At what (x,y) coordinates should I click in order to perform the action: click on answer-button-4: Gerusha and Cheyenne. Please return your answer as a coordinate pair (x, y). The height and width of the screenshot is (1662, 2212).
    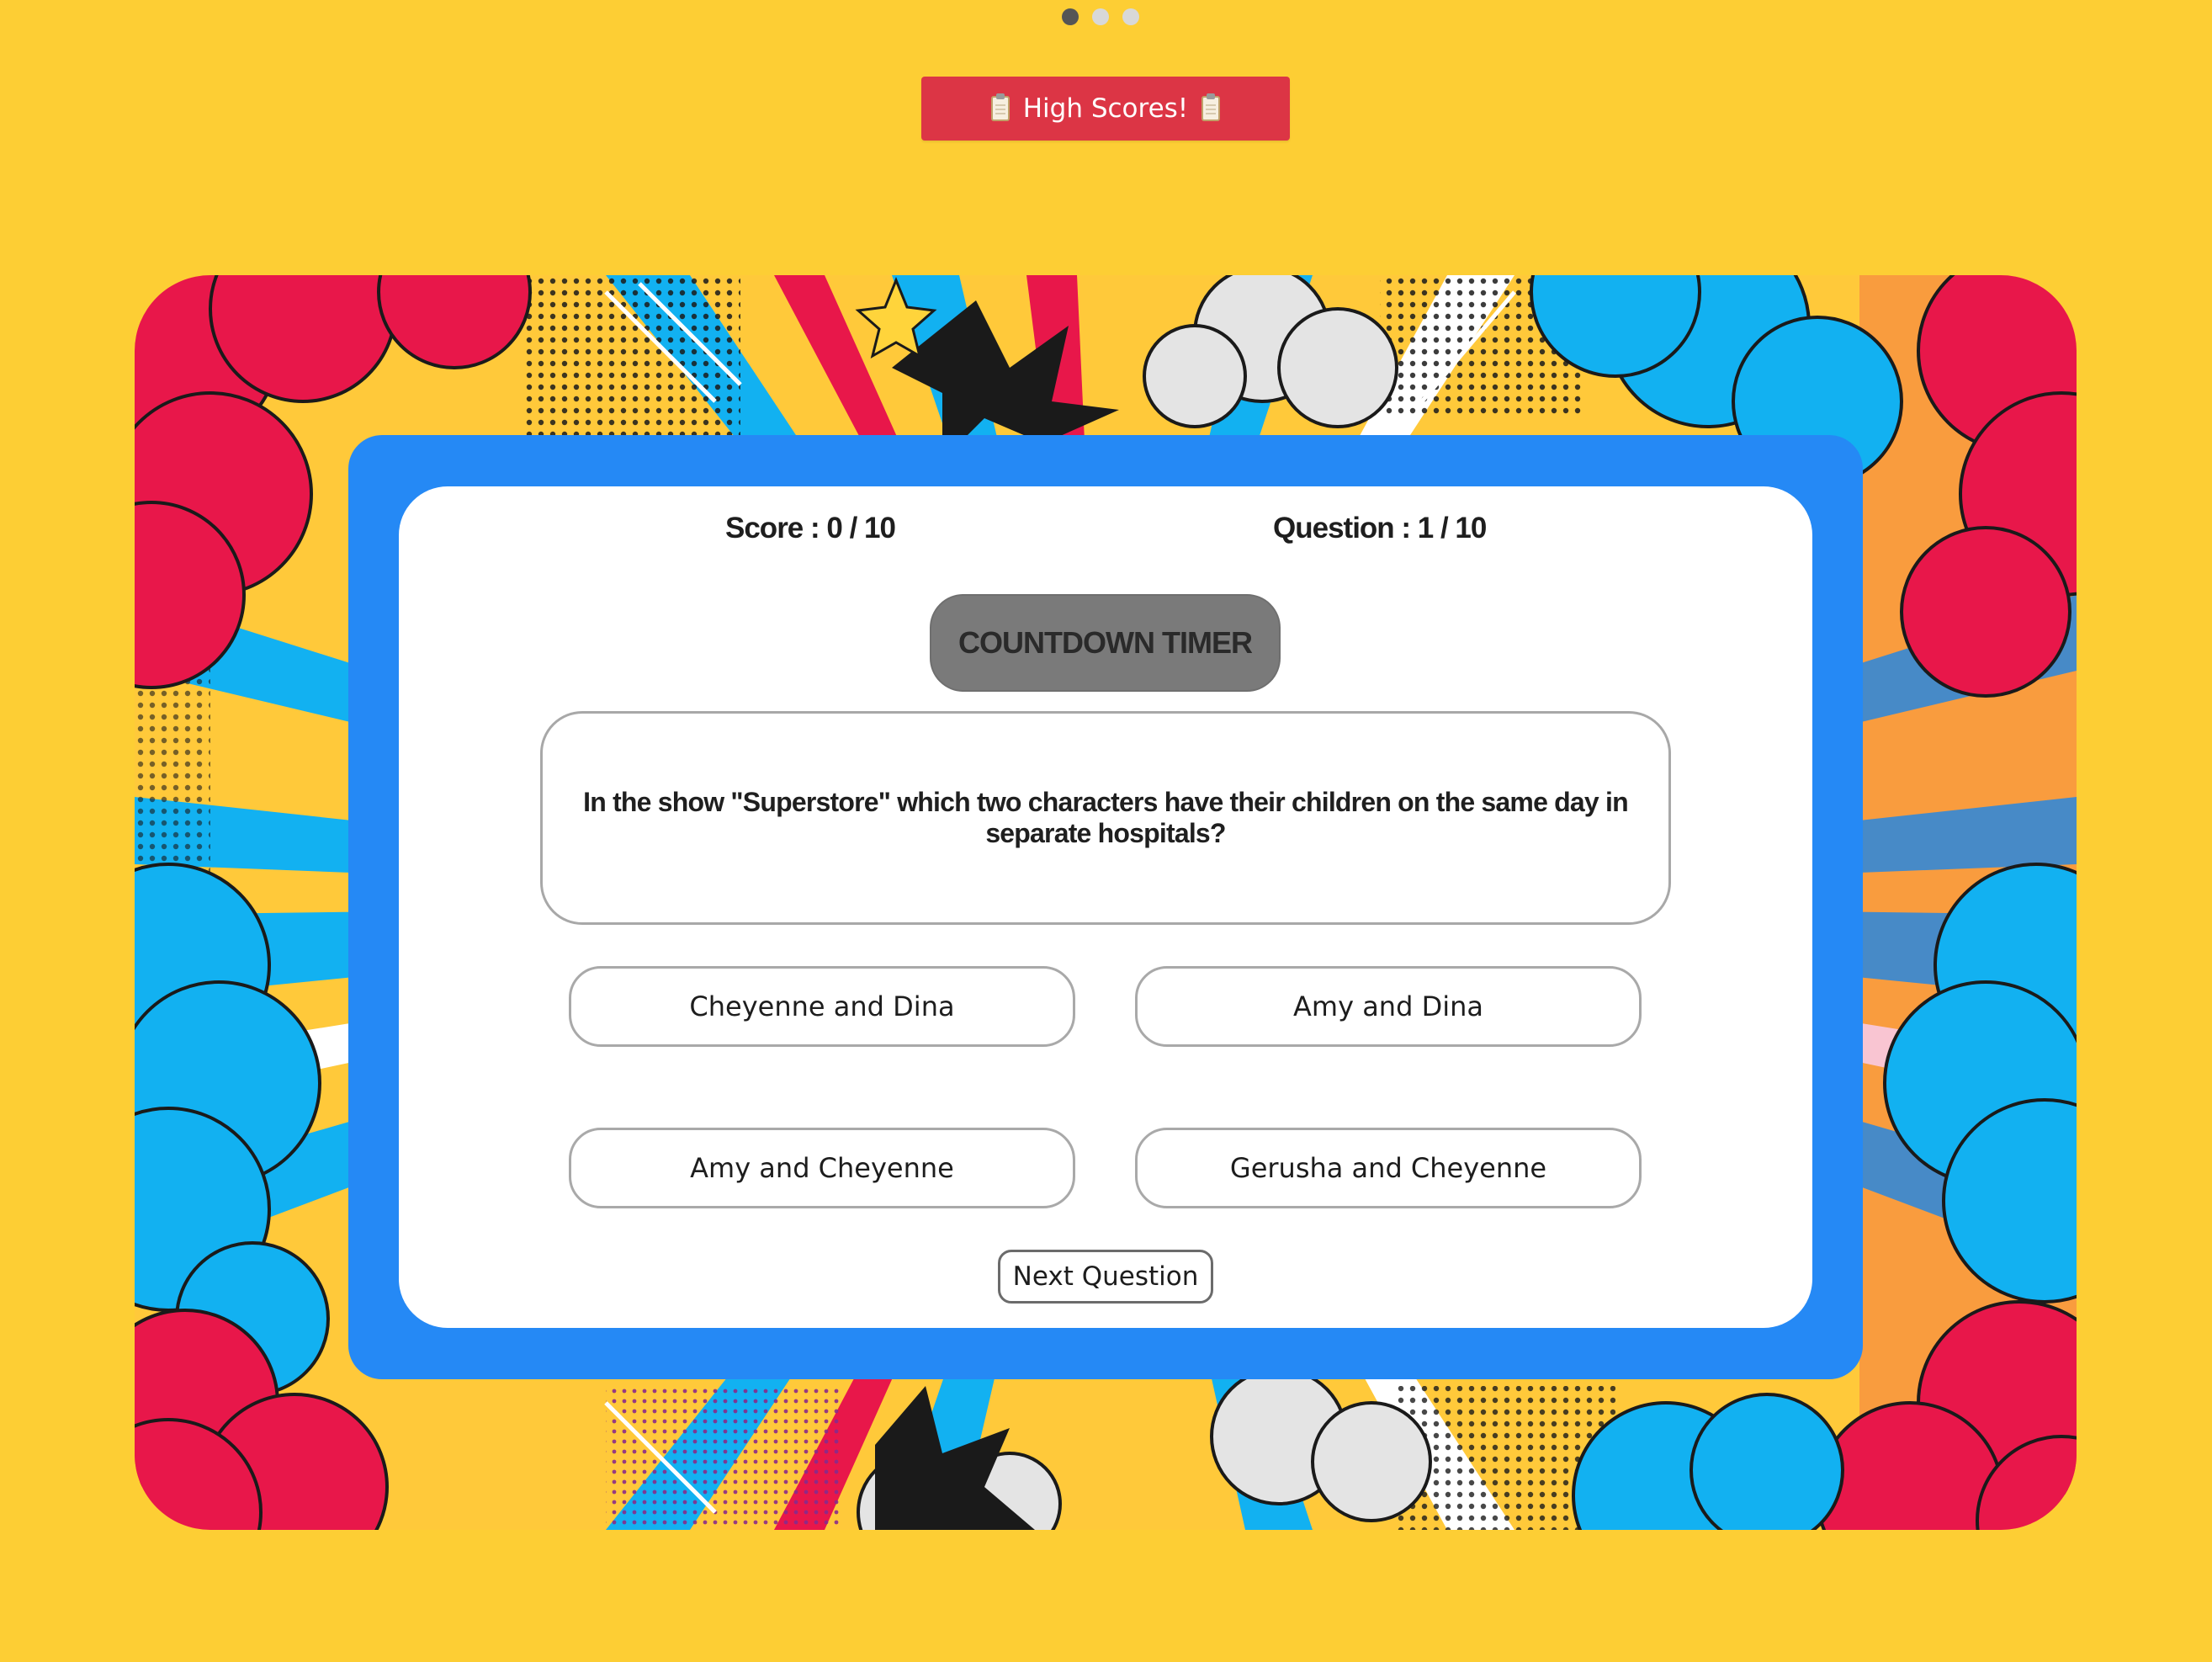
    Looking at the image, I should click on (1388, 1168).